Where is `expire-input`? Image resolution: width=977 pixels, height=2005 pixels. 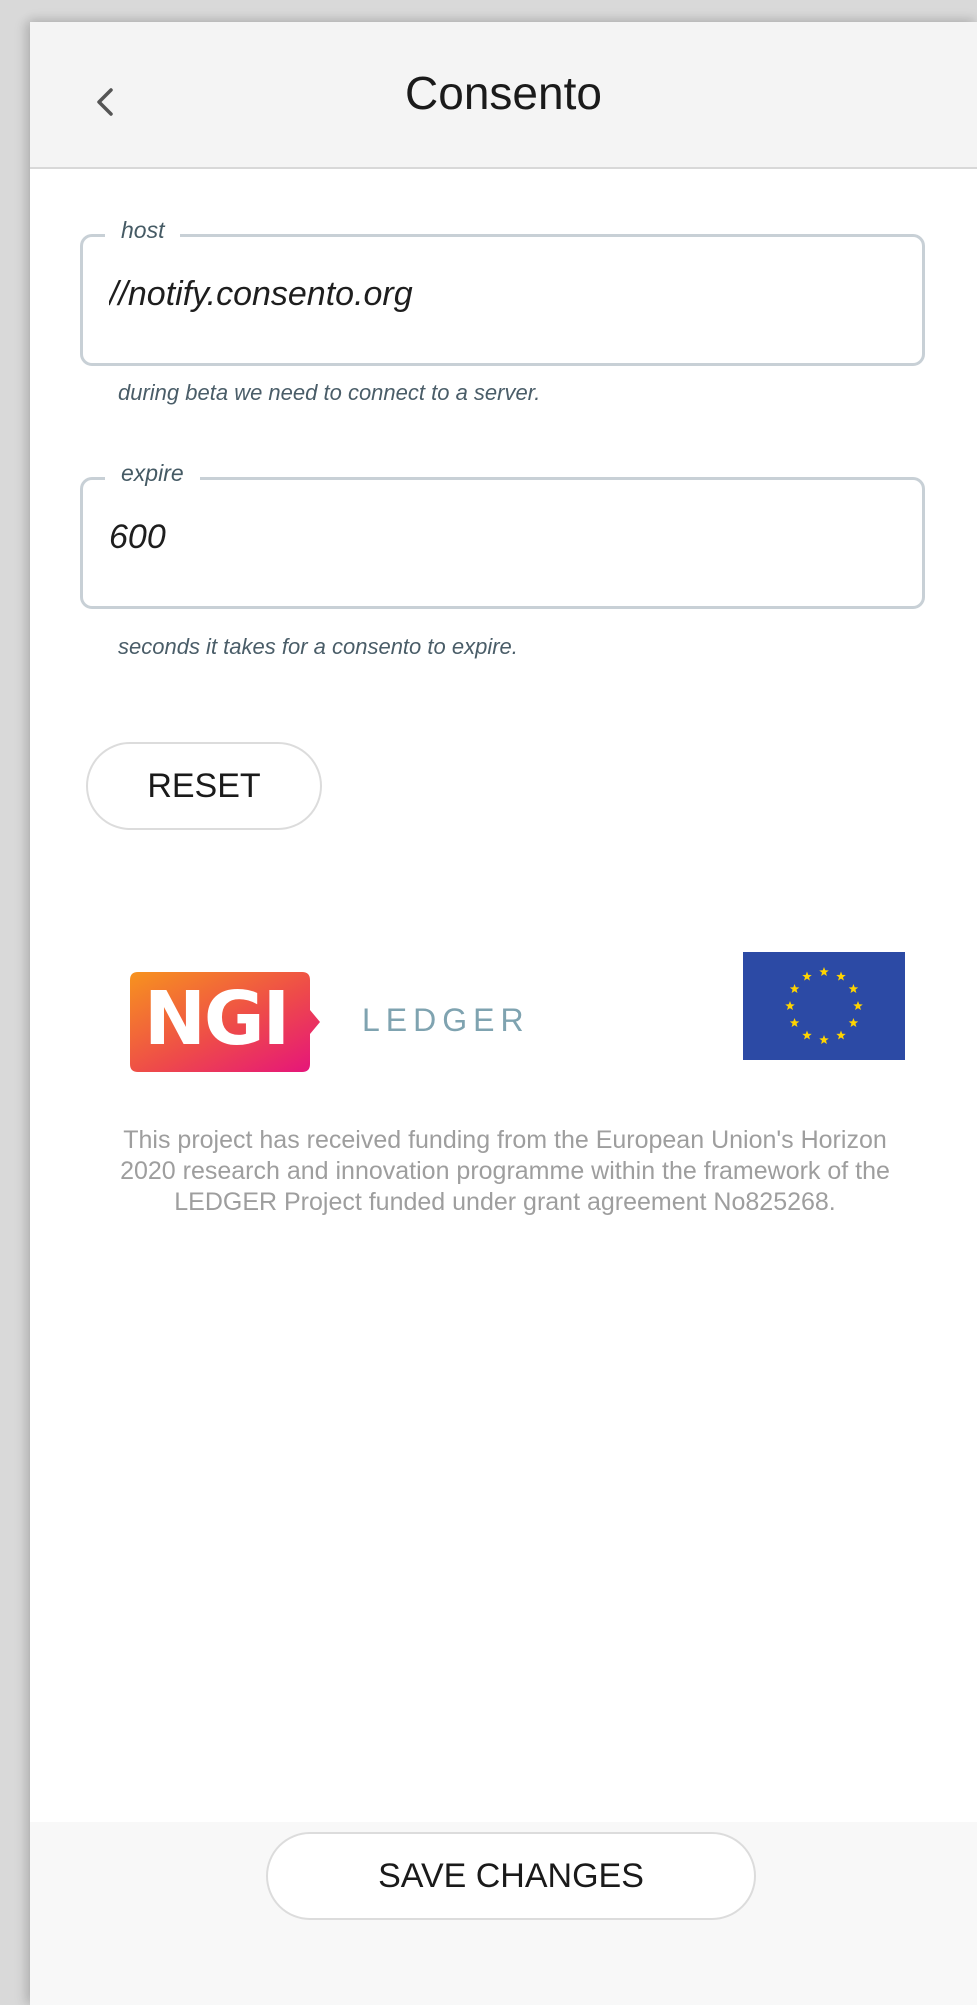
expire-input is located at coordinates (499, 537).